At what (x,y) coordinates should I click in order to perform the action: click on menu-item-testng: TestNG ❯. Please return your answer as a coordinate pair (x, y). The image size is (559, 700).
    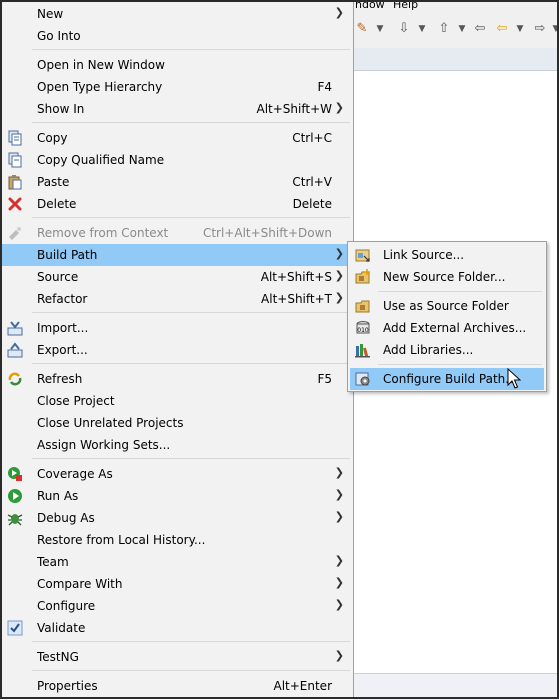
    Looking at the image, I should click on (177, 657).